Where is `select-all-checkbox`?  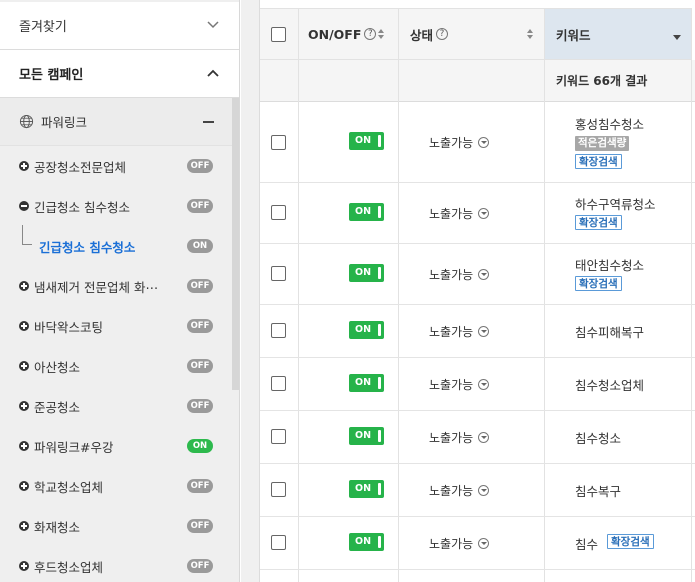 select-all-checkbox is located at coordinates (278, 34).